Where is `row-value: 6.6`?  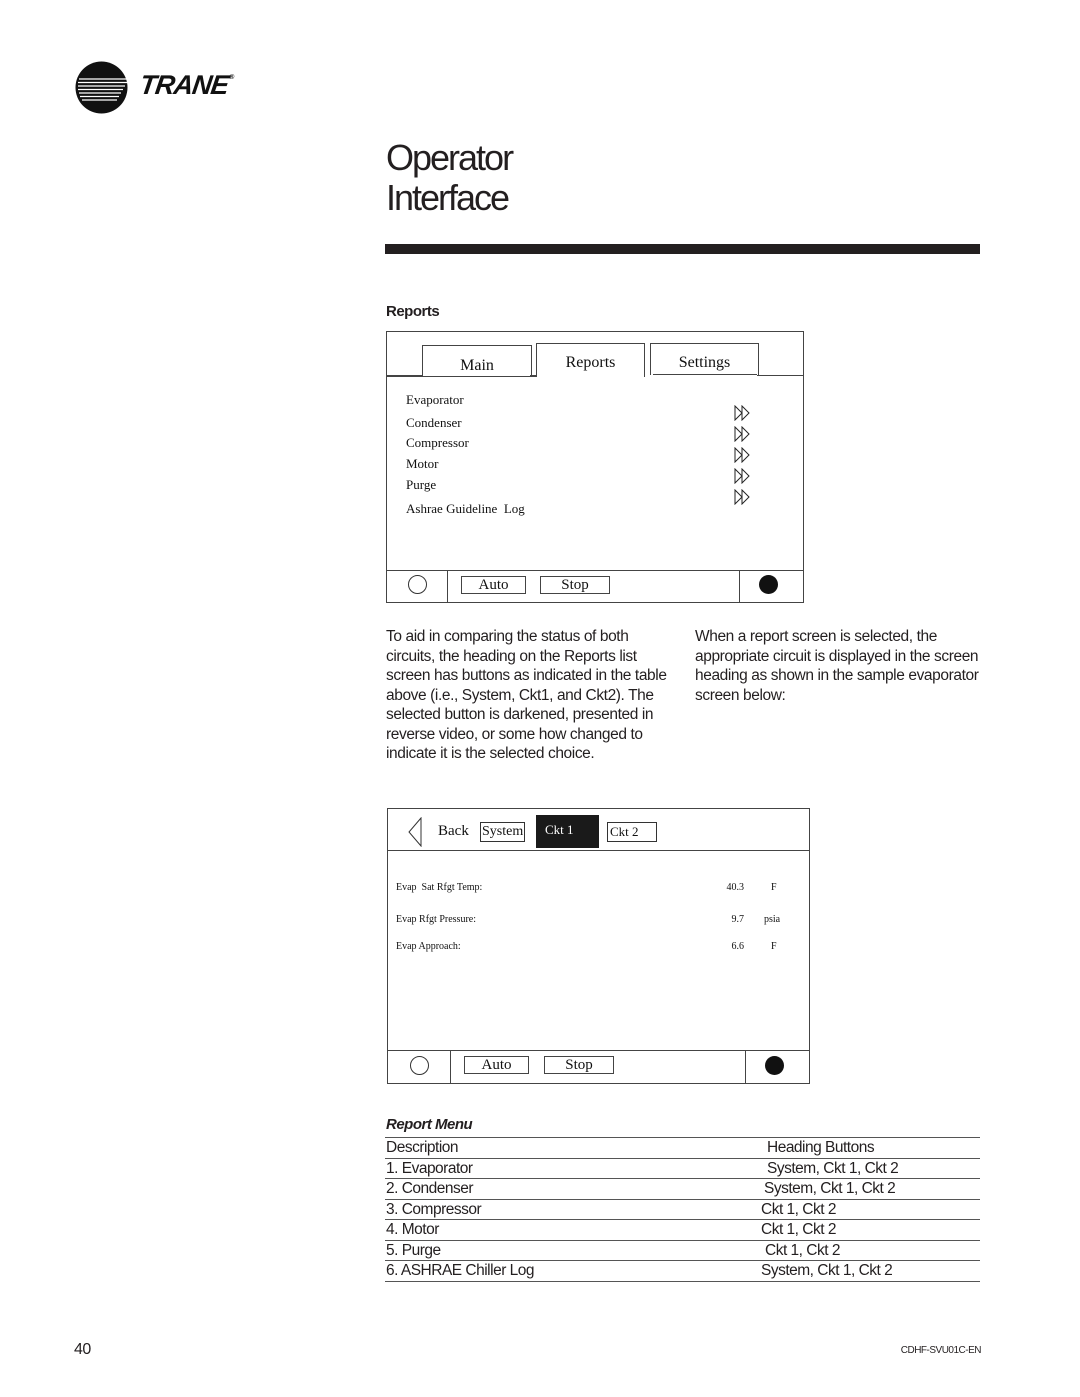 row-value: 6.6 is located at coordinates (738, 946).